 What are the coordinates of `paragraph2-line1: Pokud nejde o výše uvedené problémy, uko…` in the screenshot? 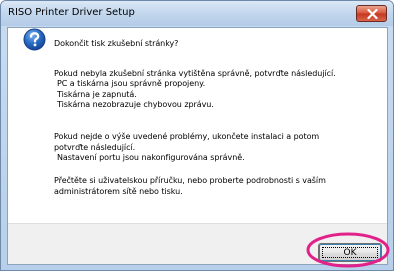 It's located at (187, 136).